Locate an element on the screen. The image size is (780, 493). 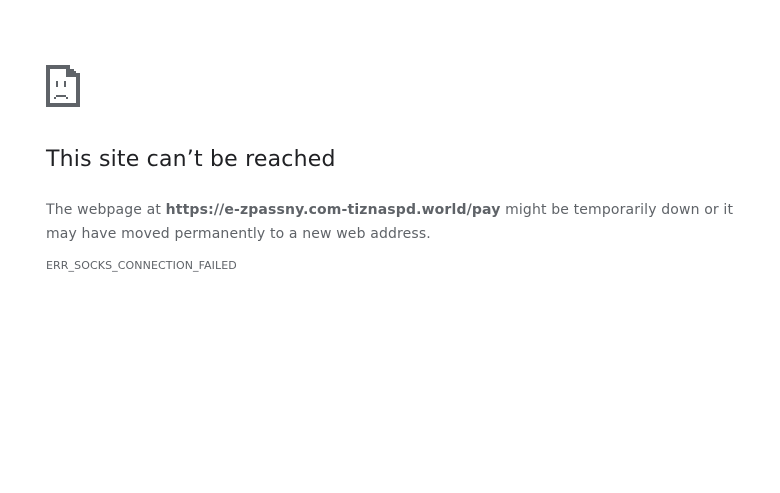
error-title: This site can’t be reached is located at coordinates (191, 159).